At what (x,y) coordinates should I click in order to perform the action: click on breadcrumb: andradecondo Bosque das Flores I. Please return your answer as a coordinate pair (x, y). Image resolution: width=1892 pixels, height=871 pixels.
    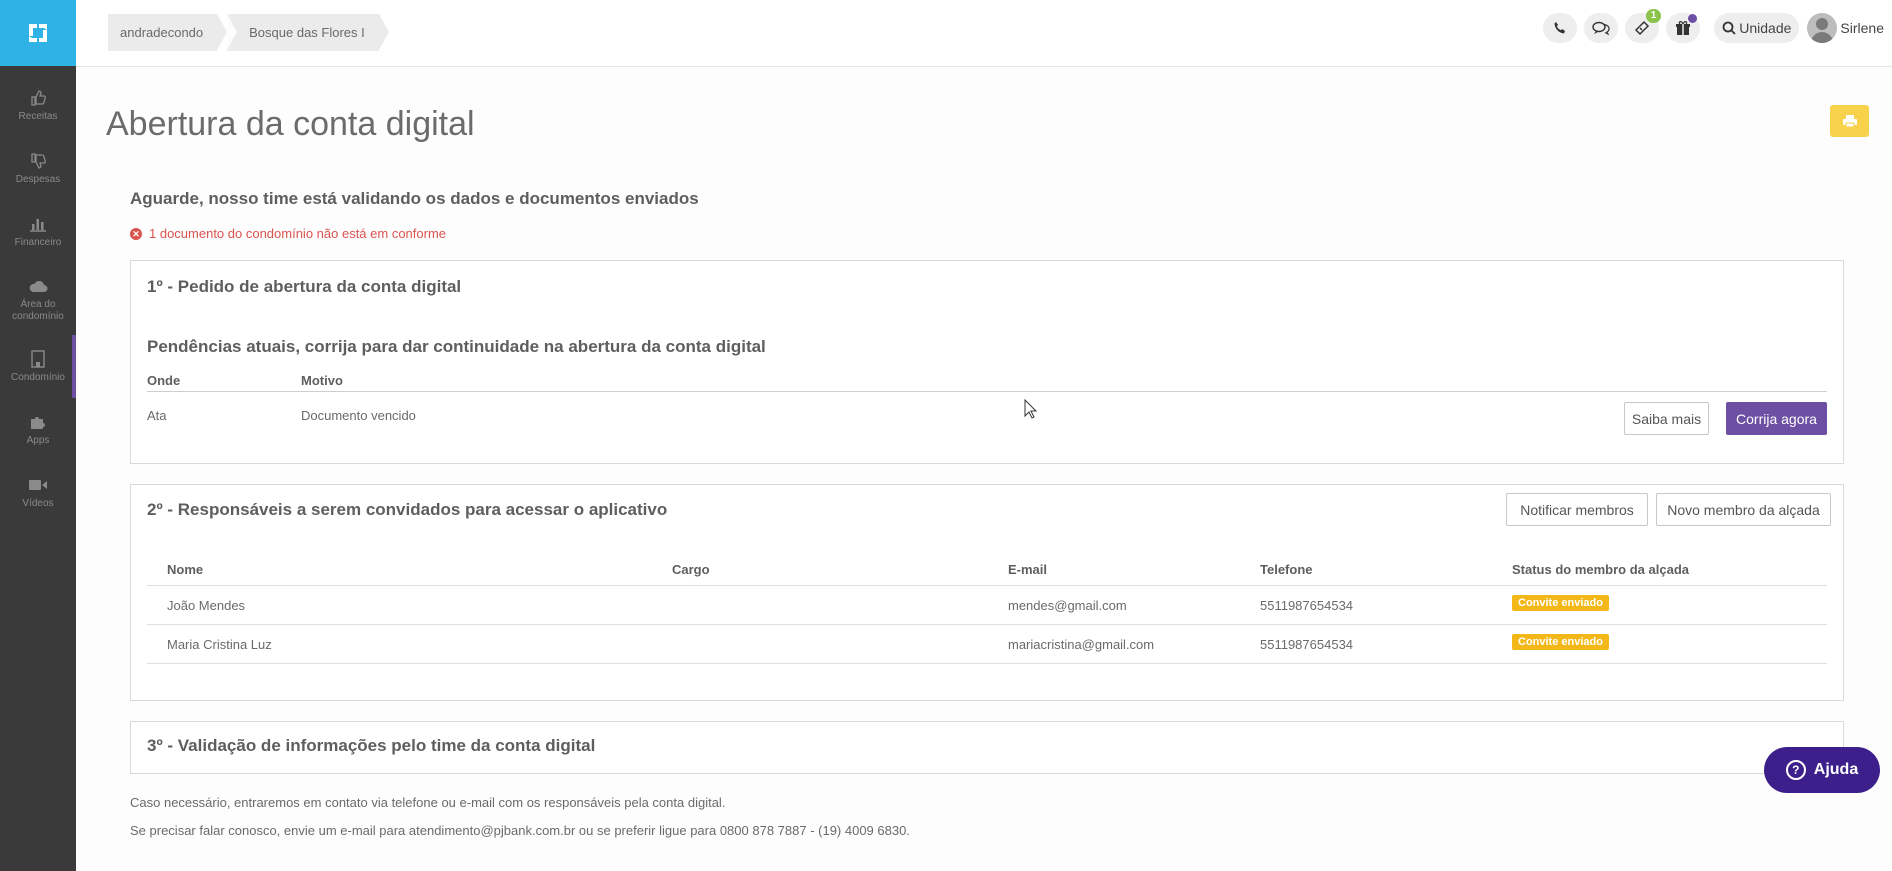
    Looking at the image, I should click on (248, 32).